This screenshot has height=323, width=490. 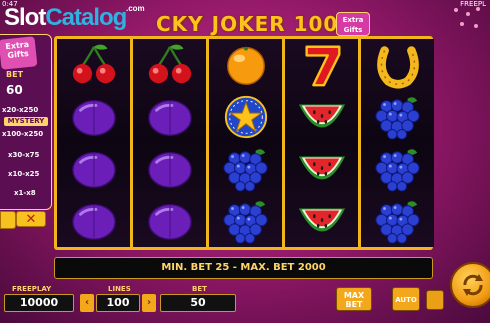 What do you see at coordinates (397, 65) in the screenshot?
I see `horseshoe-icon` at bounding box center [397, 65].